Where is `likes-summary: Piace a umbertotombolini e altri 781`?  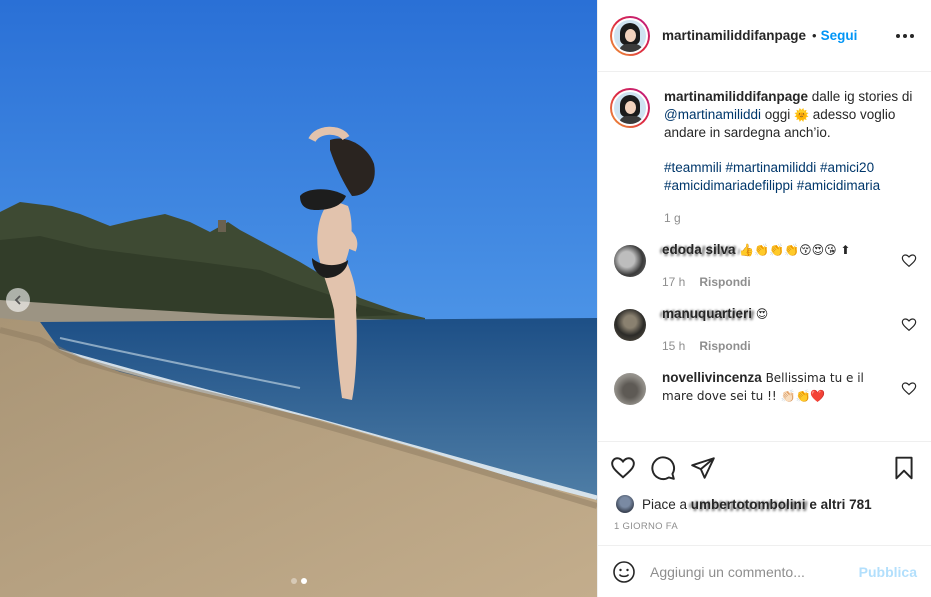
likes-summary: Piace a umbertotombolini e altri 781 is located at coordinates (764, 504).